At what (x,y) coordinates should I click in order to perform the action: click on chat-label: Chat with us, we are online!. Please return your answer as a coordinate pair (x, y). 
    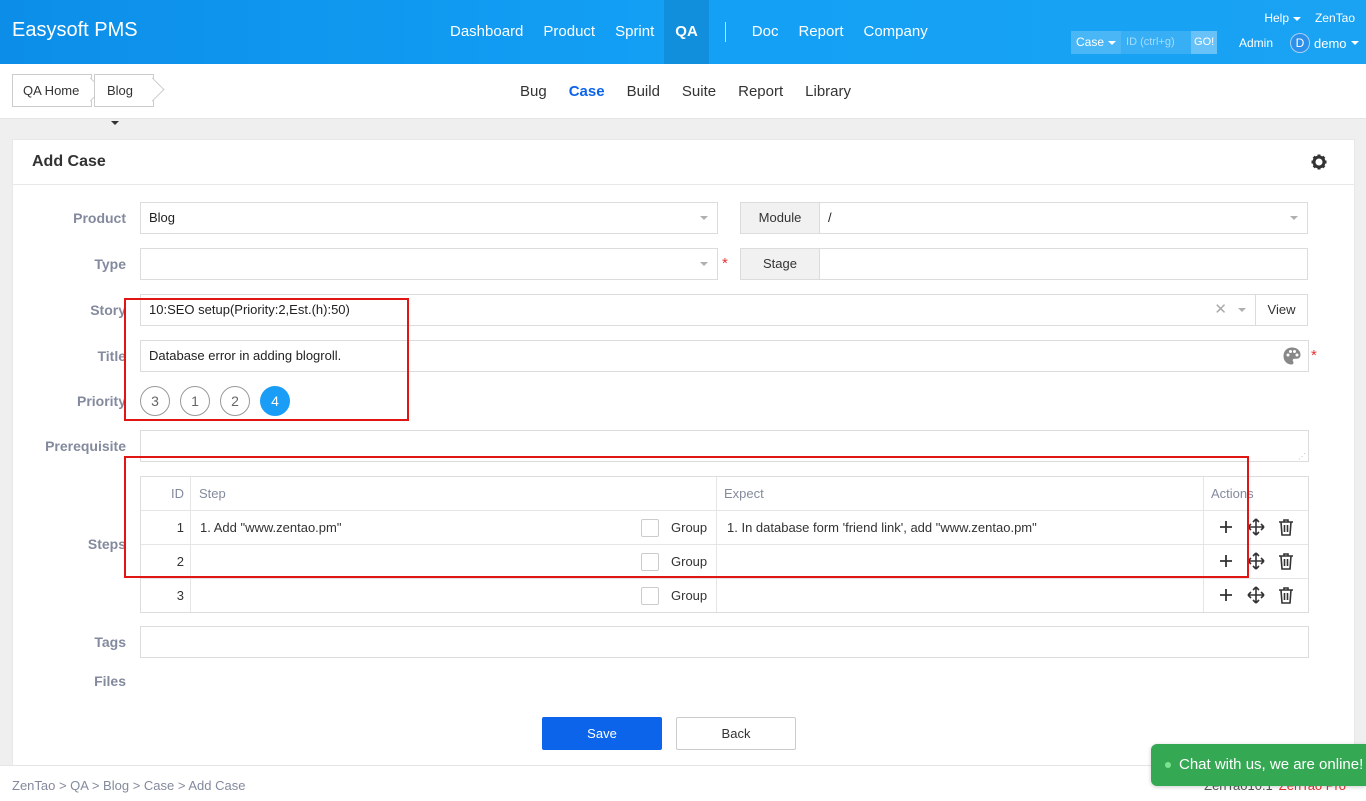
    Looking at the image, I should click on (1271, 764).